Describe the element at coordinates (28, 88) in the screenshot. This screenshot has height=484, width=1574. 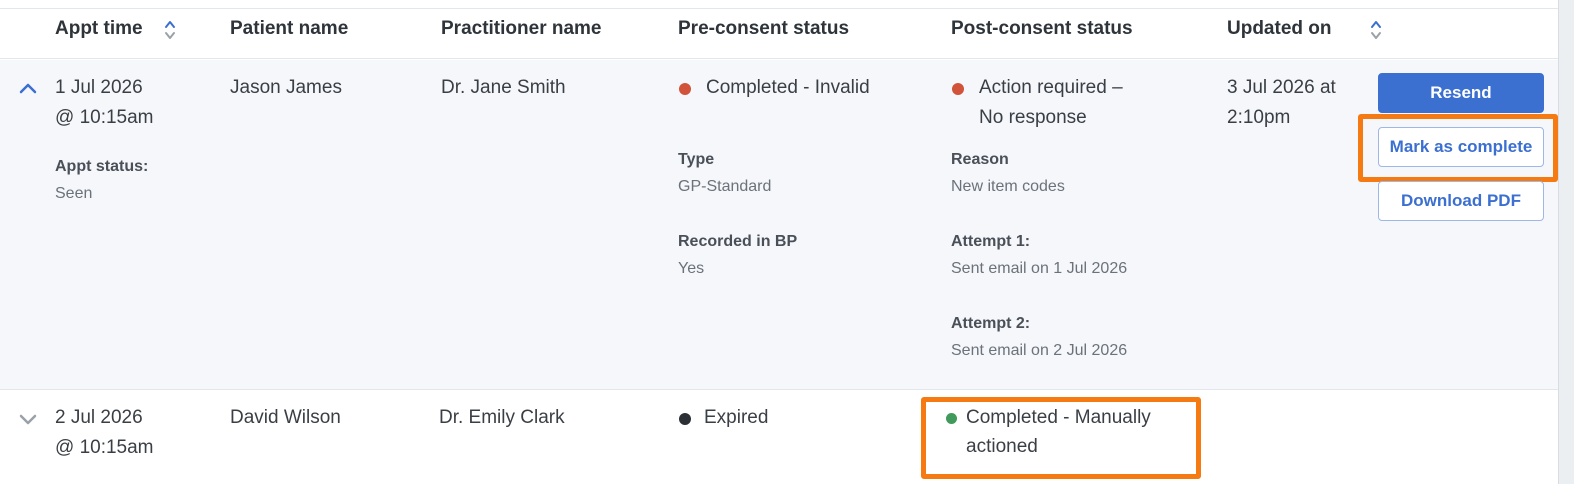
I see `chevron-up-icon` at that location.